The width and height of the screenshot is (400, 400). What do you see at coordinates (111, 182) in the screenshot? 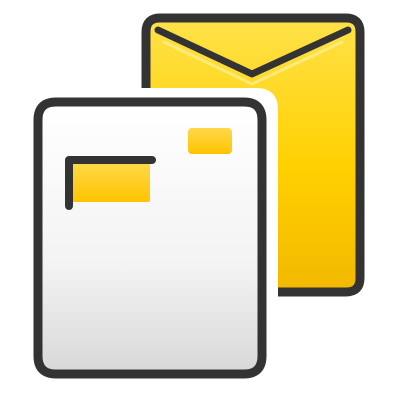
I see `document-address-label` at bounding box center [111, 182].